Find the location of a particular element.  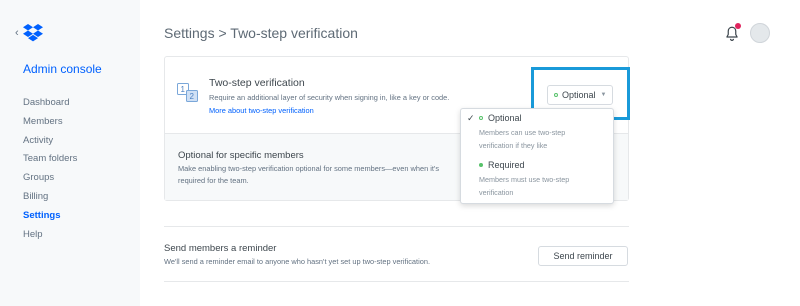

page-title: Settings > Two-step verification is located at coordinates (261, 33).